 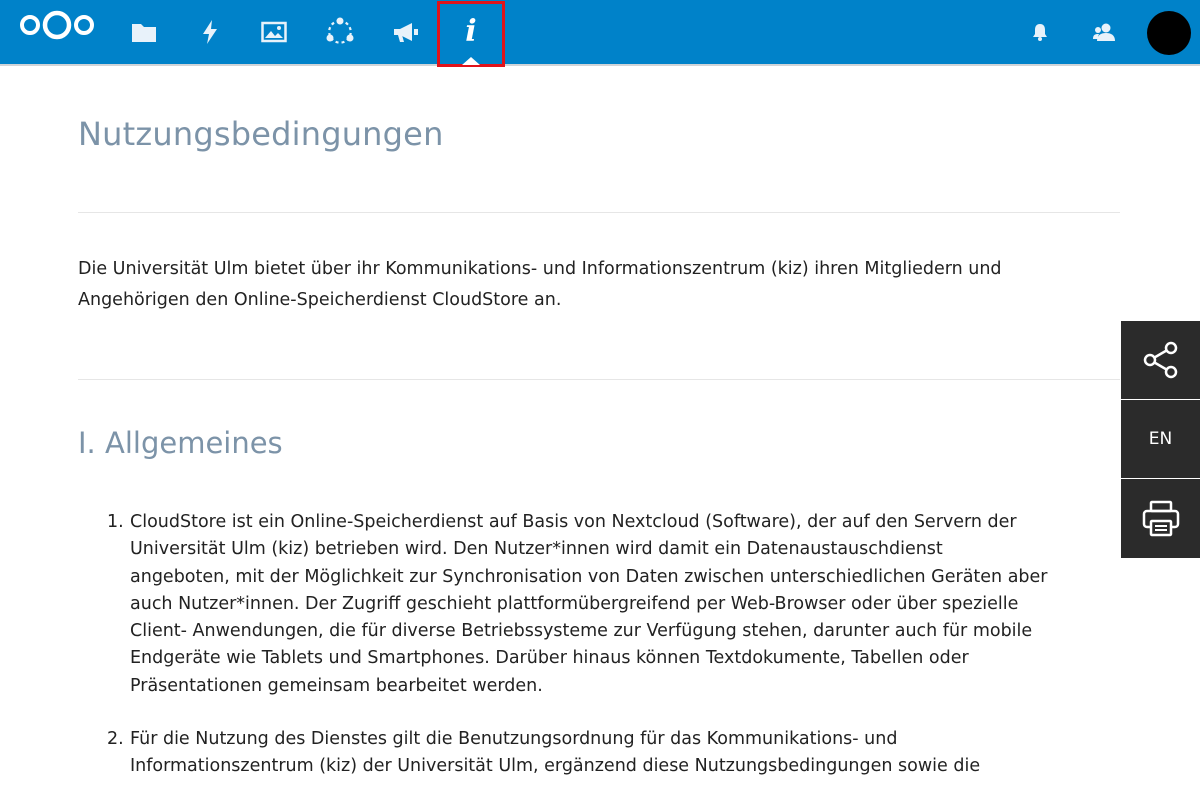 What do you see at coordinates (274, 32) in the screenshot?
I see `photos-icon` at bounding box center [274, 32].